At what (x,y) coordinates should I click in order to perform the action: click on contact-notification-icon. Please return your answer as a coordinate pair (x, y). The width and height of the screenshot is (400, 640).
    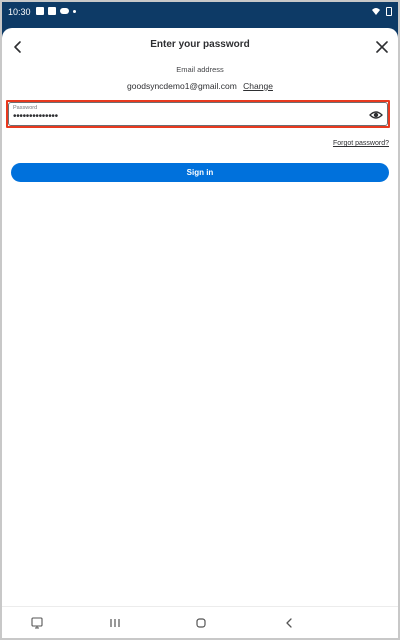
    Looking at the image, I should click on (52, 11).